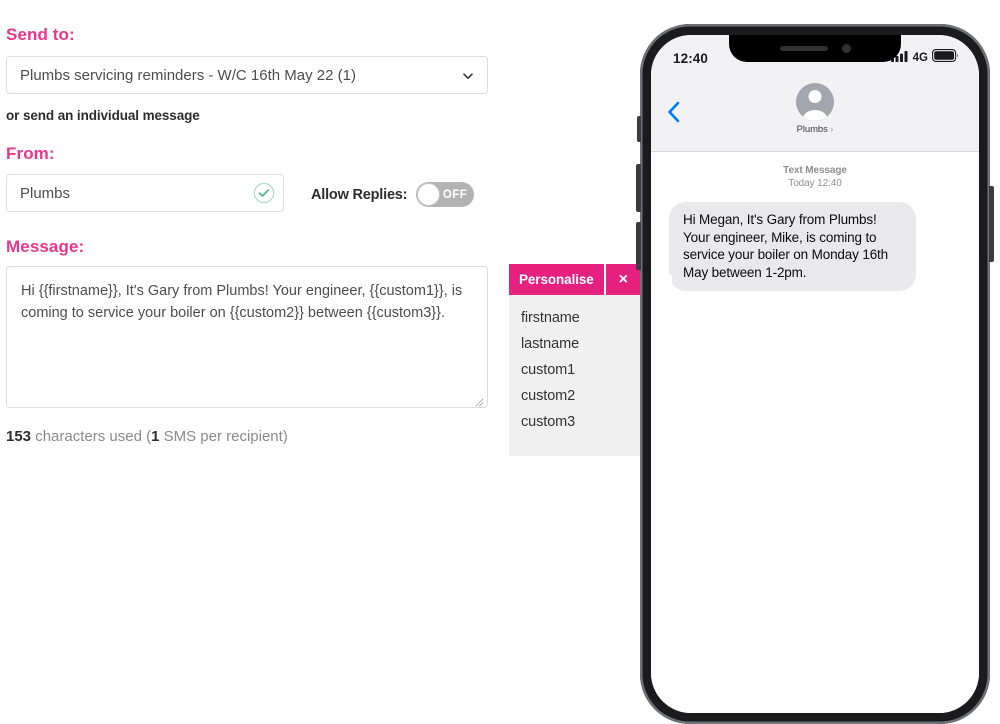 This screenshot has width=1000, height=724. I want to click on send-to-label: Send to:, so click(40, 34).